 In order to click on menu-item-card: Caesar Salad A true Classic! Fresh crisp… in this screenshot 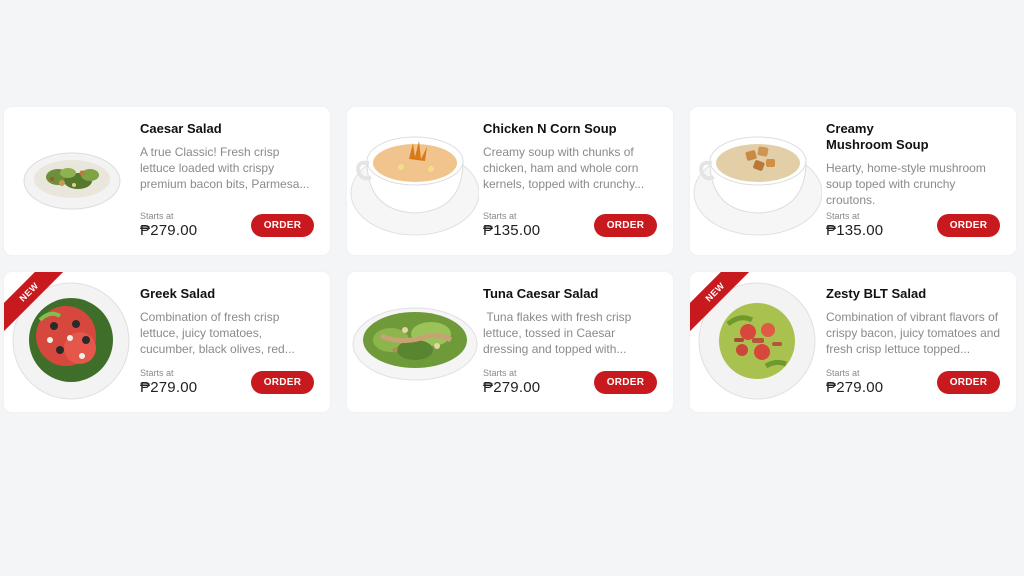, I will do `click(167, 181)`.